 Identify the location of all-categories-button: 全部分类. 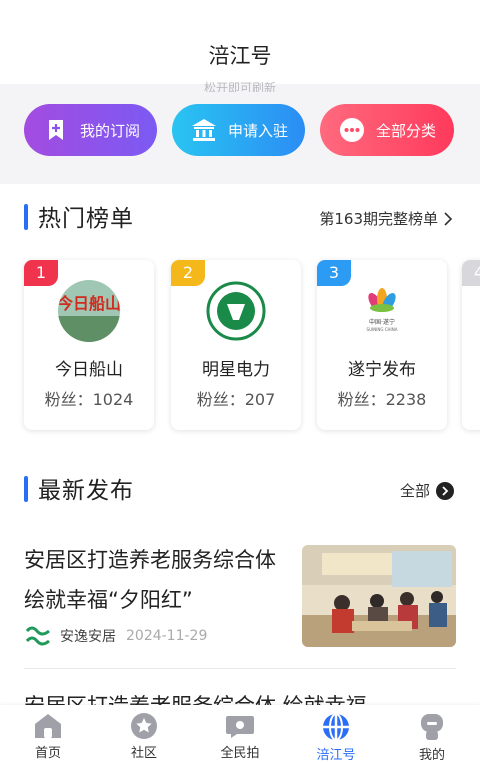
(387, 130).